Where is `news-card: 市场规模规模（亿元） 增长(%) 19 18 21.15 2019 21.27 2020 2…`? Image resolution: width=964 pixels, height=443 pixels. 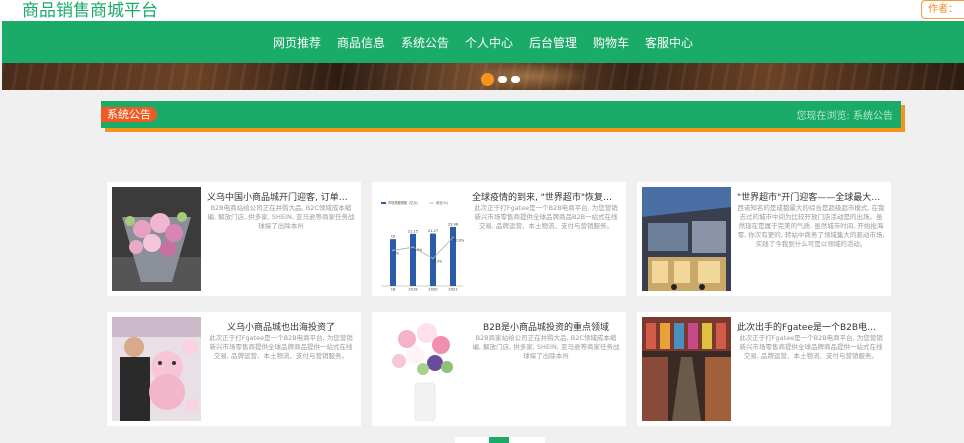 news-card: 市场规模规模（亿元） 增长(%) 19 18 21.15 2019 21.27 2020 2… is located at coordinates (499, 239).